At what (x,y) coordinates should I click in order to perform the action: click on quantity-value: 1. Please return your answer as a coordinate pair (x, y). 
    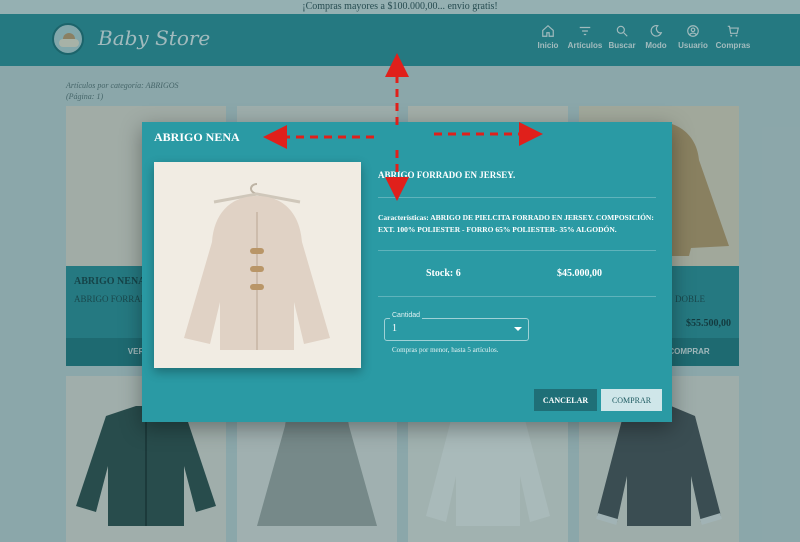
    Looking at the image, I should click on (394, 328).